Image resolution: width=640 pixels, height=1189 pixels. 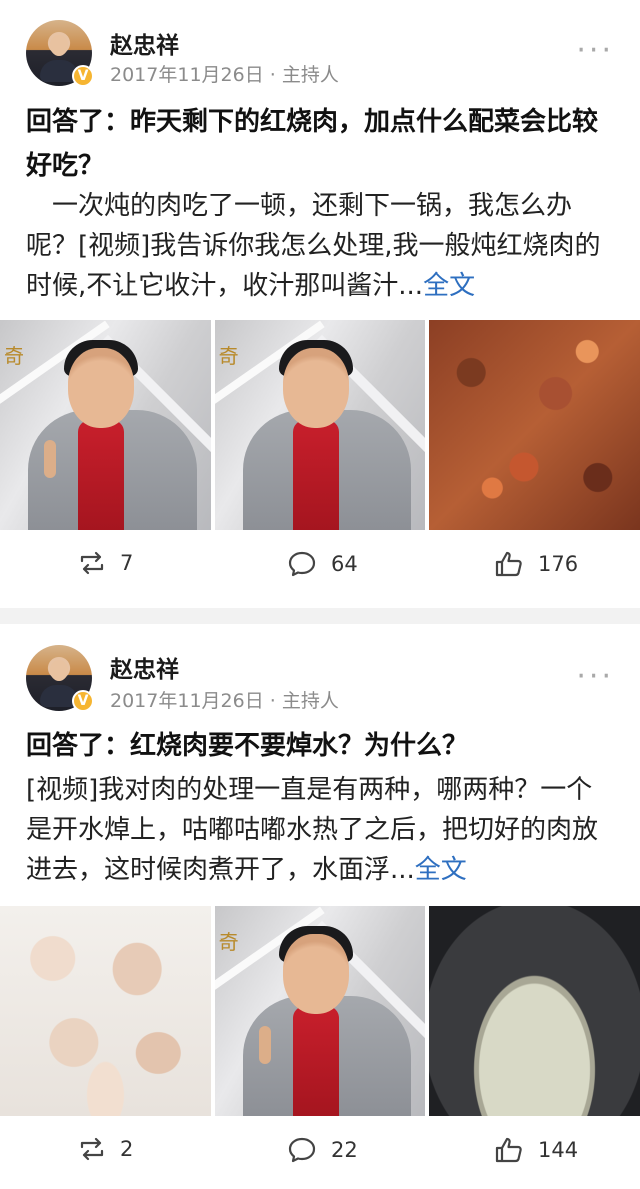 What do you see at coordinates (127, 1149) in the screenshot?
I see `repost-count: 2` at bounding box center [127, 1149].